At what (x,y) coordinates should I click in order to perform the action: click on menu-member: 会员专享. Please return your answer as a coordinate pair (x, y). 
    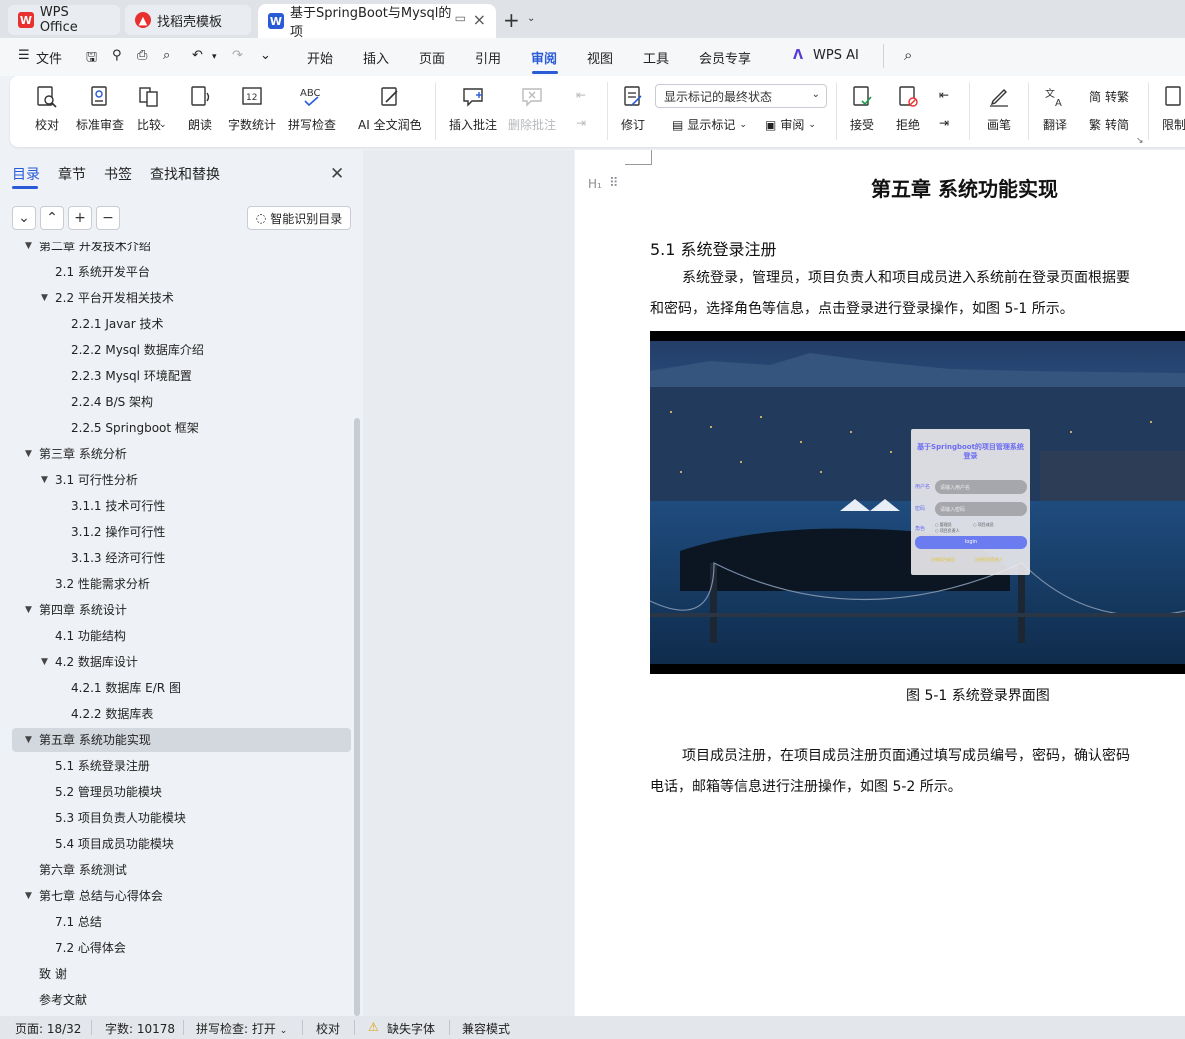
    Looking at the image, I should click on (725, 57).